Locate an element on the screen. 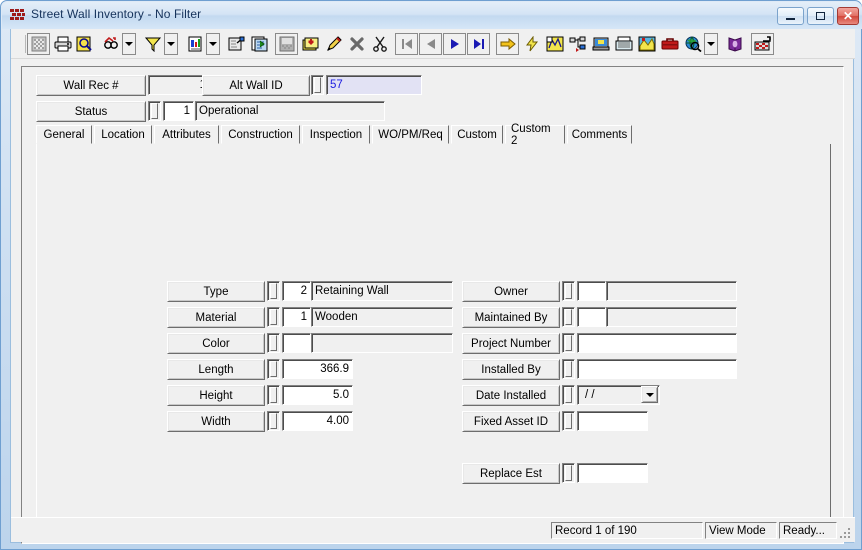 The height and width of the screenshot is (550, 862). installed-by-input is located at coordinates (657, 369).